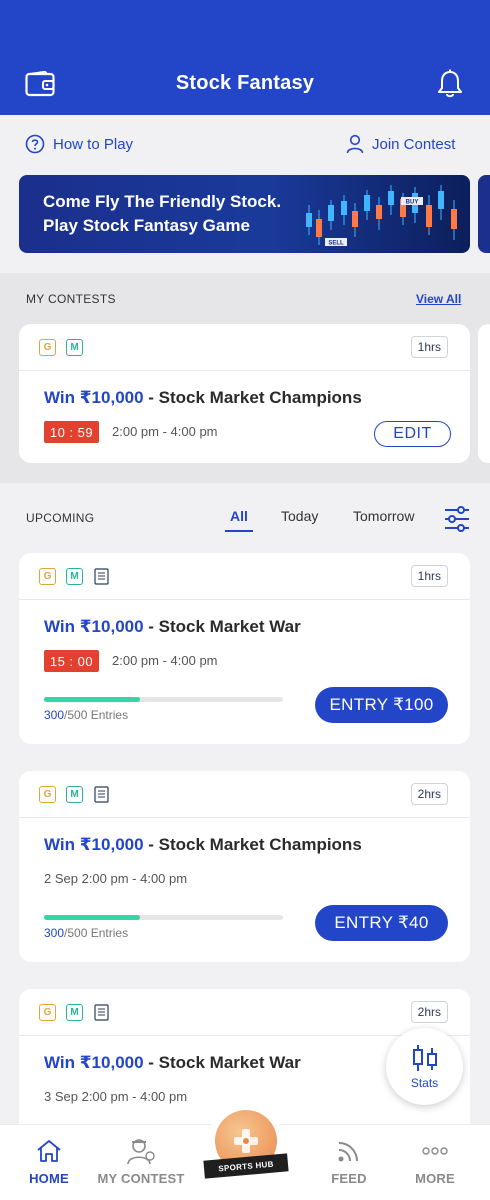  I want to click on active-filter-indicator, so click(239, 531).